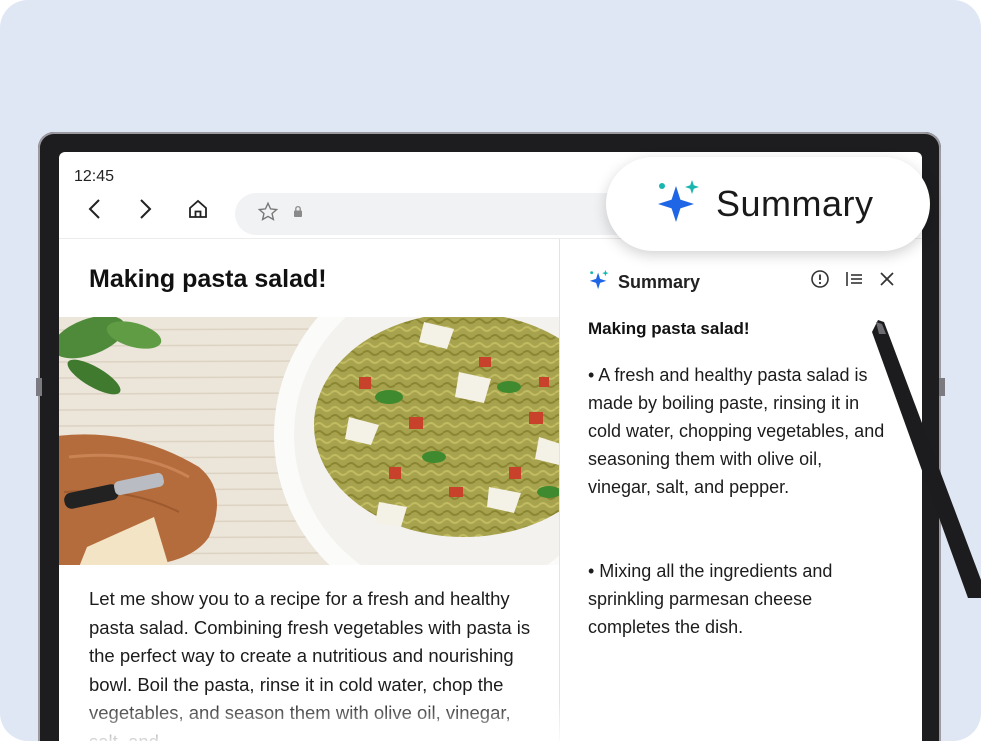 This screenshot has width=981, height=741. I want to click on status-time: 12:45, so click(94, 176).